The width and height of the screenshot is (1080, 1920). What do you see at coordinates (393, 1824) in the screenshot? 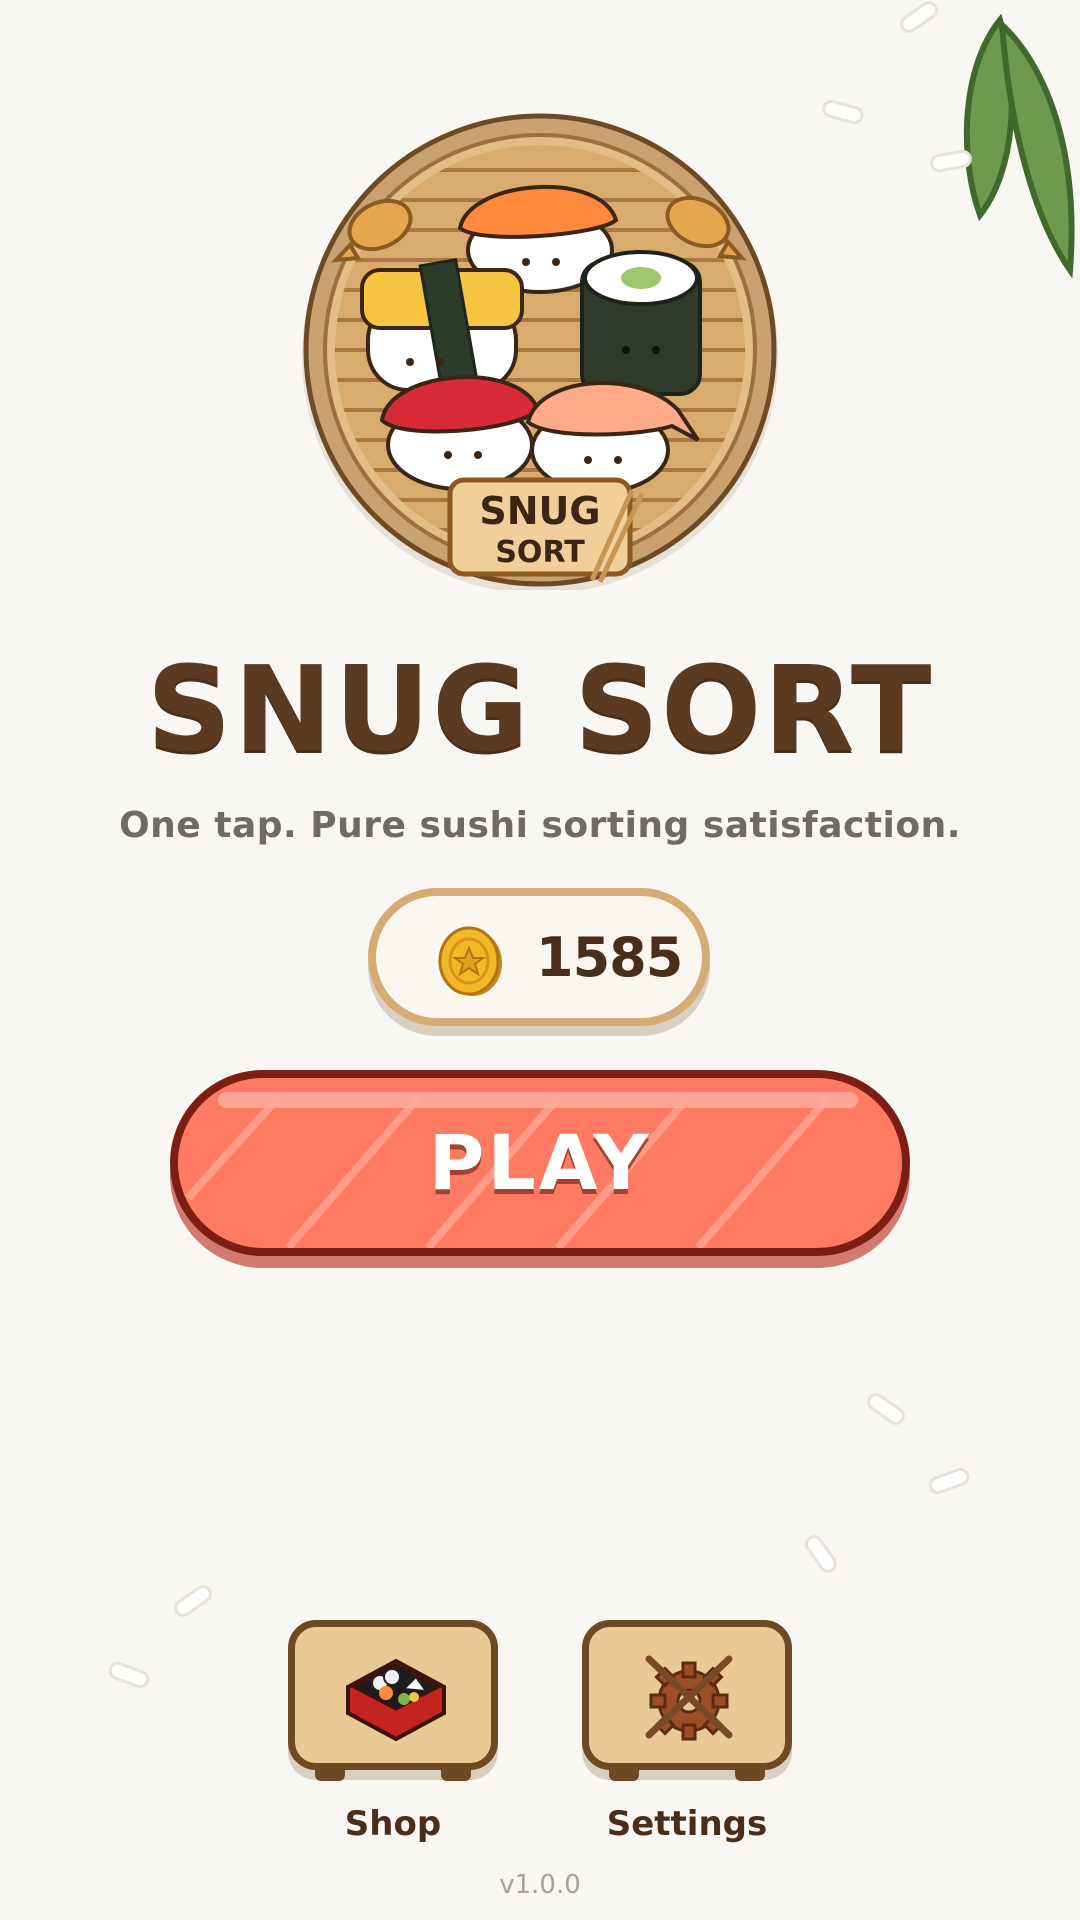
I see `shop-label: Shop` at bounding box center [393, 1824].